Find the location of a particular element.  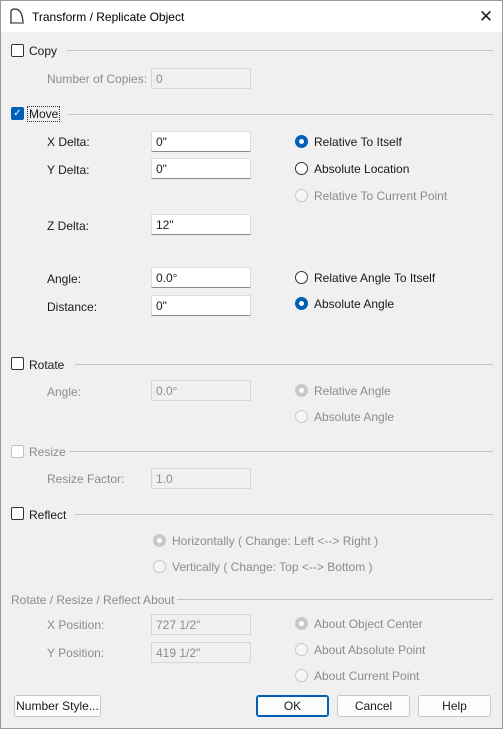

y-position-label: Y Position: is located at coordinates (76, 653).